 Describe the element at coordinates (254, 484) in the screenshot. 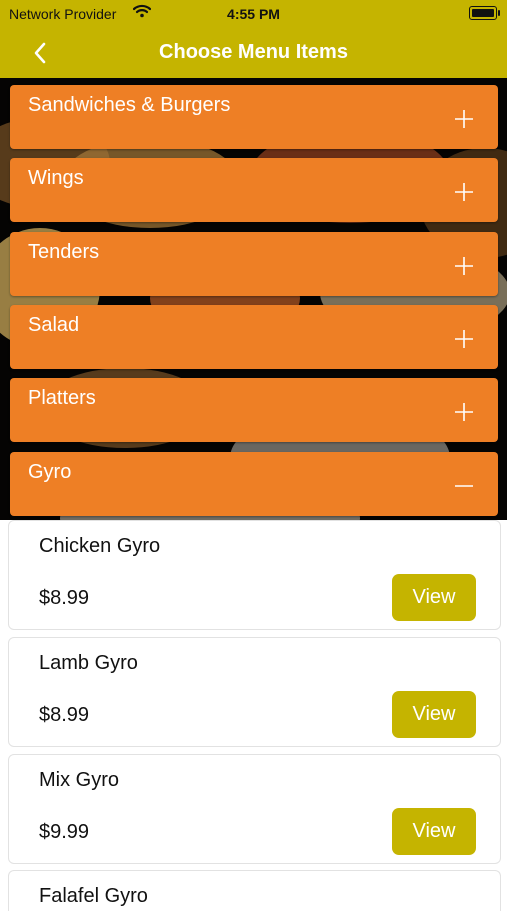

I see `category-gyro: Gyro` at that location.